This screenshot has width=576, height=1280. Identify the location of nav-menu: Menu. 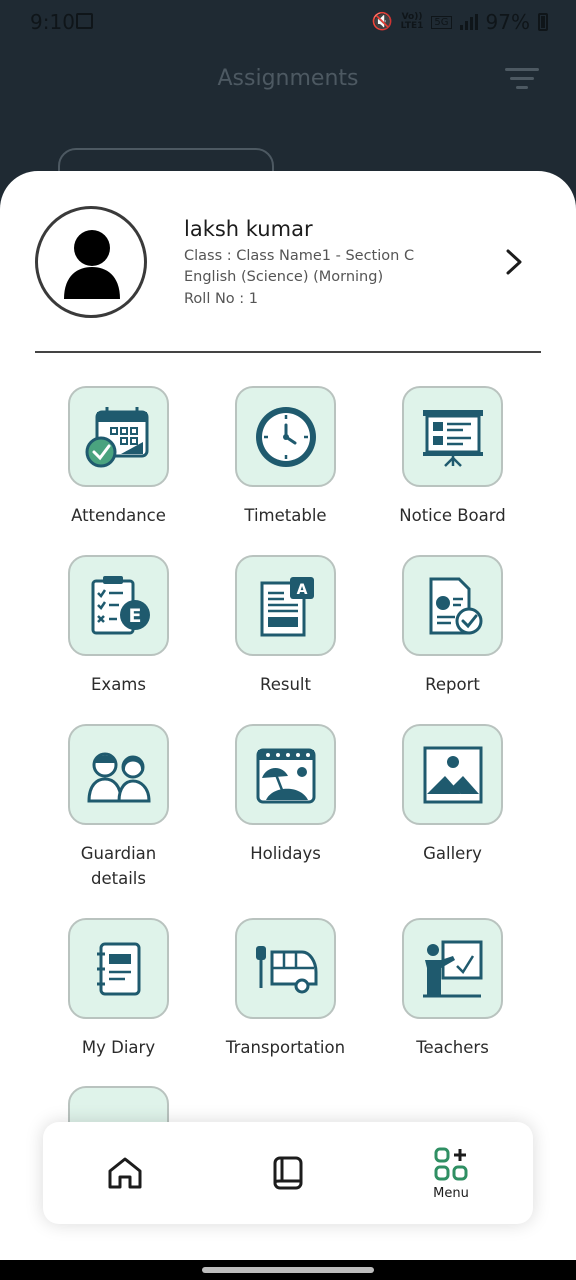
(451, 1173).